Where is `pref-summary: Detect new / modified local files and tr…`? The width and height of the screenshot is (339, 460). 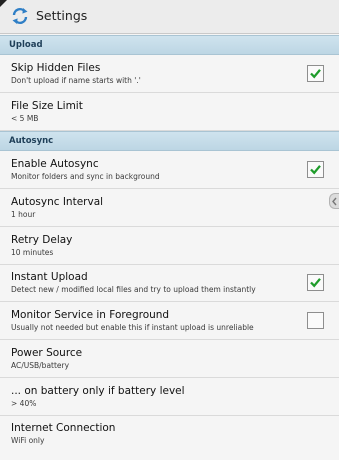
pref-summary: Detect new / modified local files and tr… is located at coordinates (133, 289).